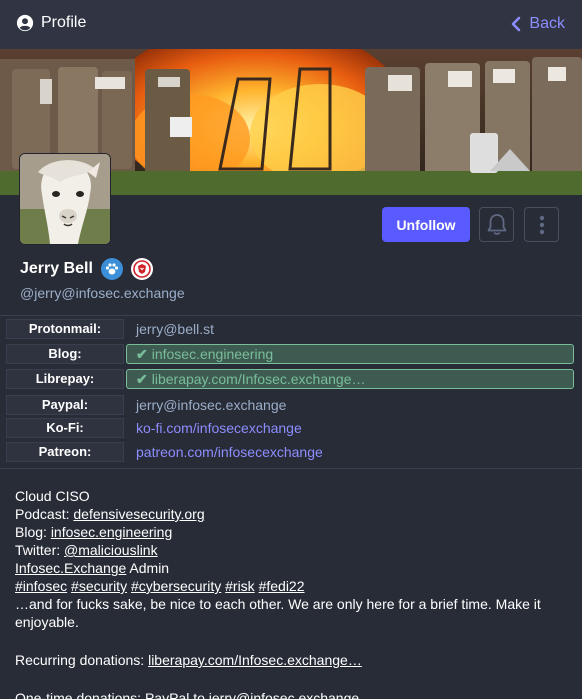 Image resolution: width=582 pixels, height=699 pixels. I want to click on back-button: Back, so click(537, 24).